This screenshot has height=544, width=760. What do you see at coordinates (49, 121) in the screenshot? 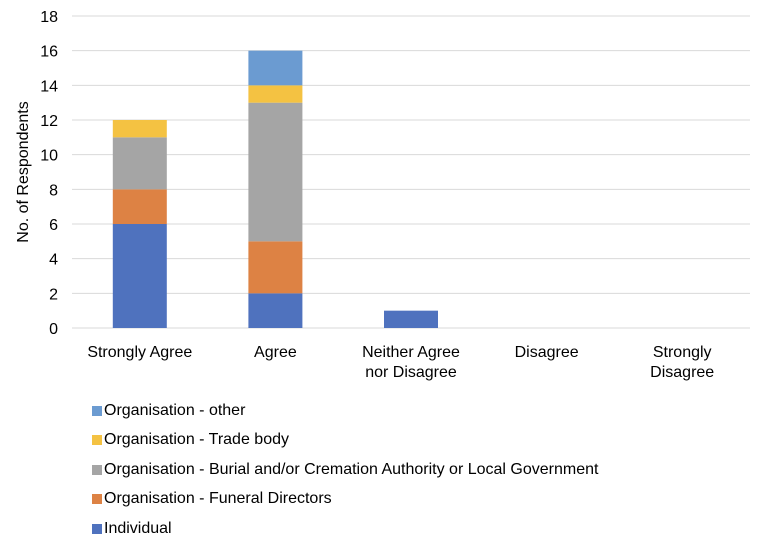
I see `y-tick-label: 12` at bounding box center [49, 121].